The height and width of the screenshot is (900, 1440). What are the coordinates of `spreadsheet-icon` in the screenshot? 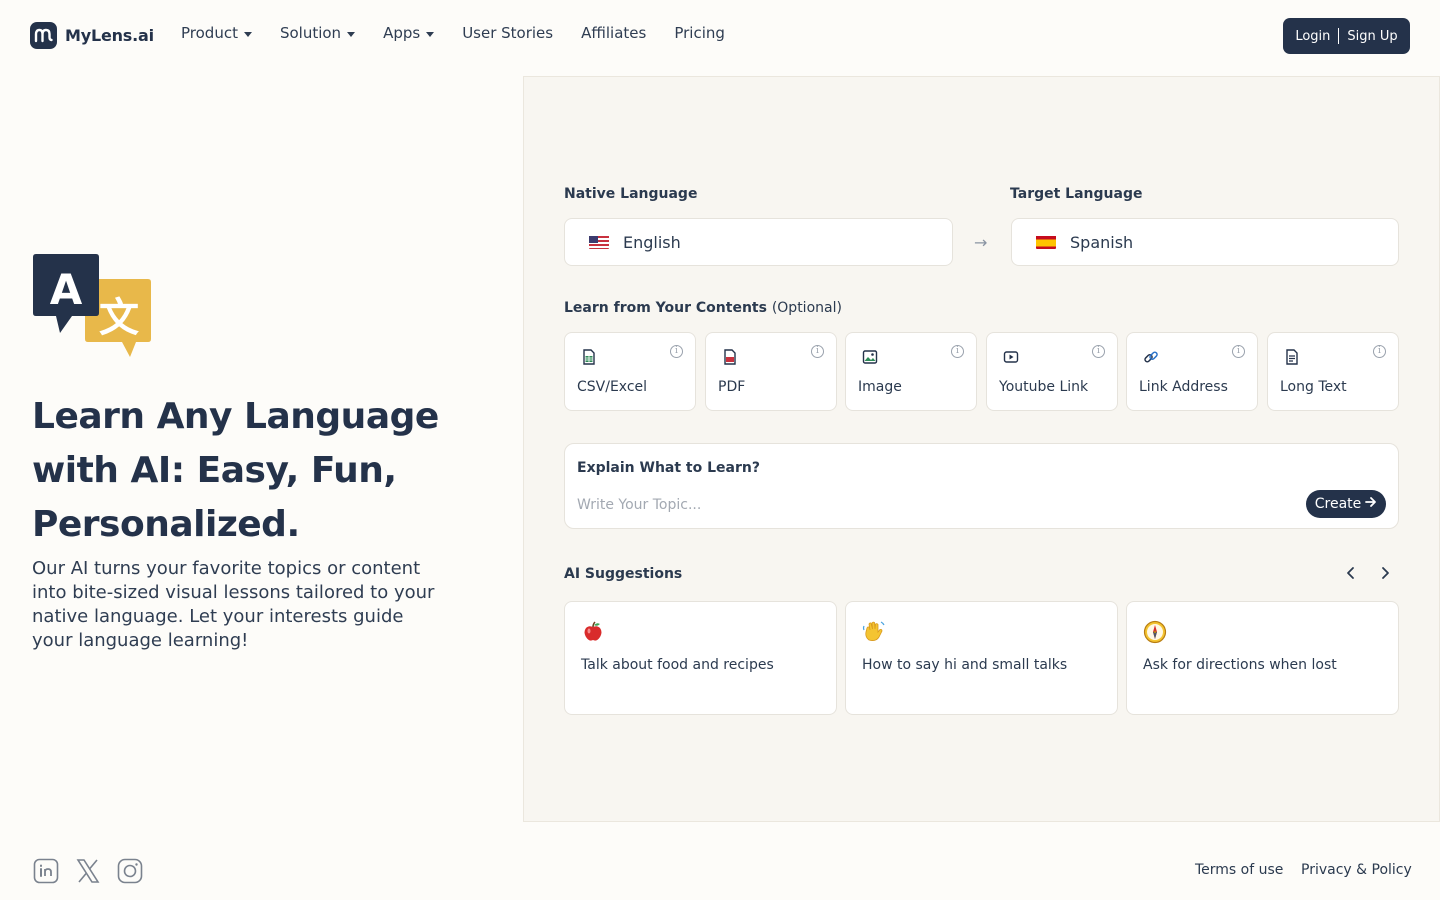 It's located at (589, 357).